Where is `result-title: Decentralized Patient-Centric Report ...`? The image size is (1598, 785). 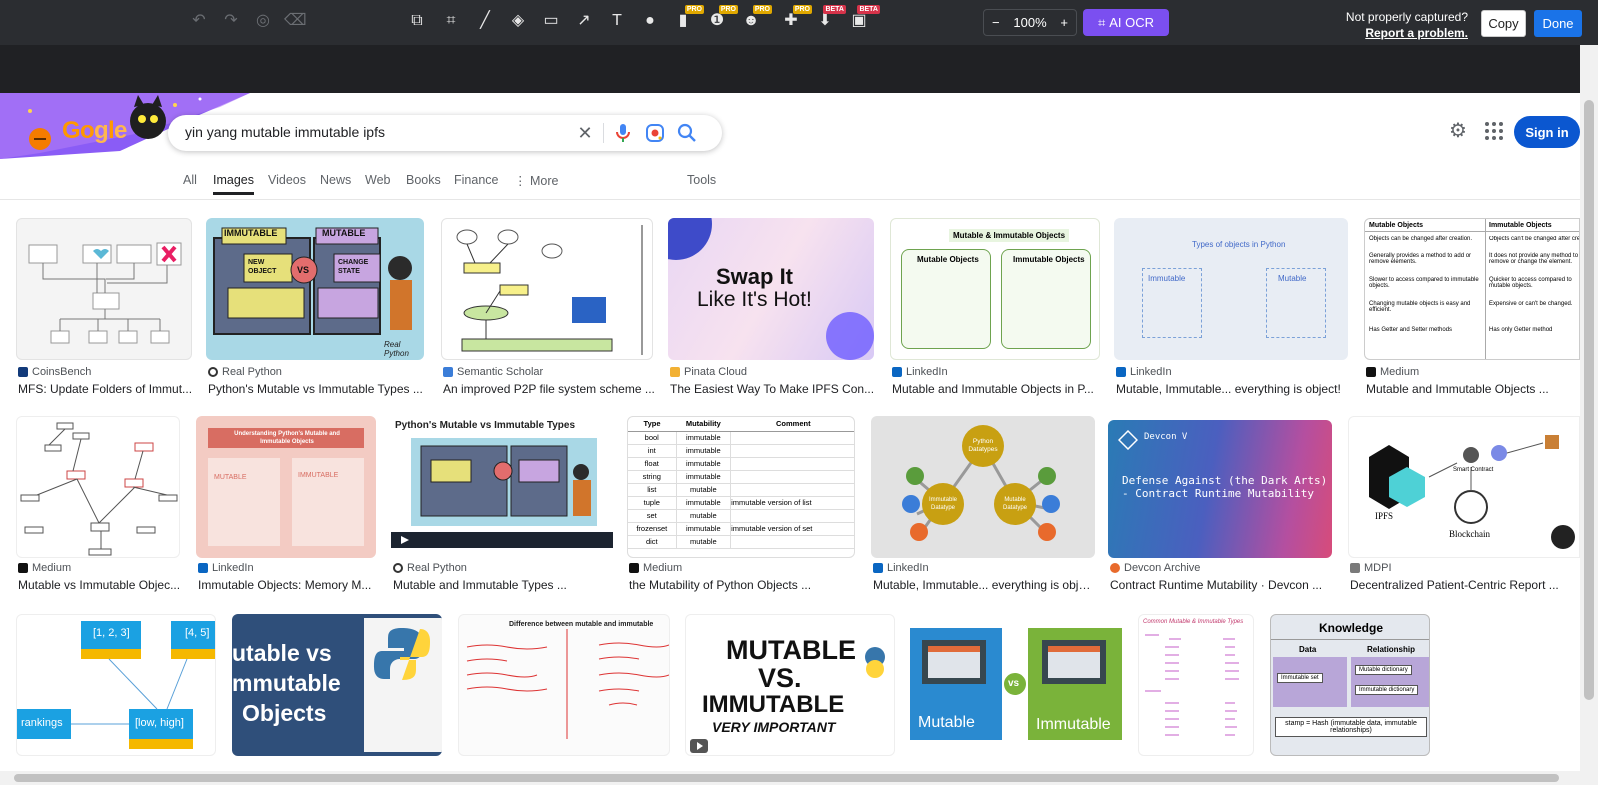
result-title: Decentralized Patient-Centric Report ... is located at coordinates (1455, 585).